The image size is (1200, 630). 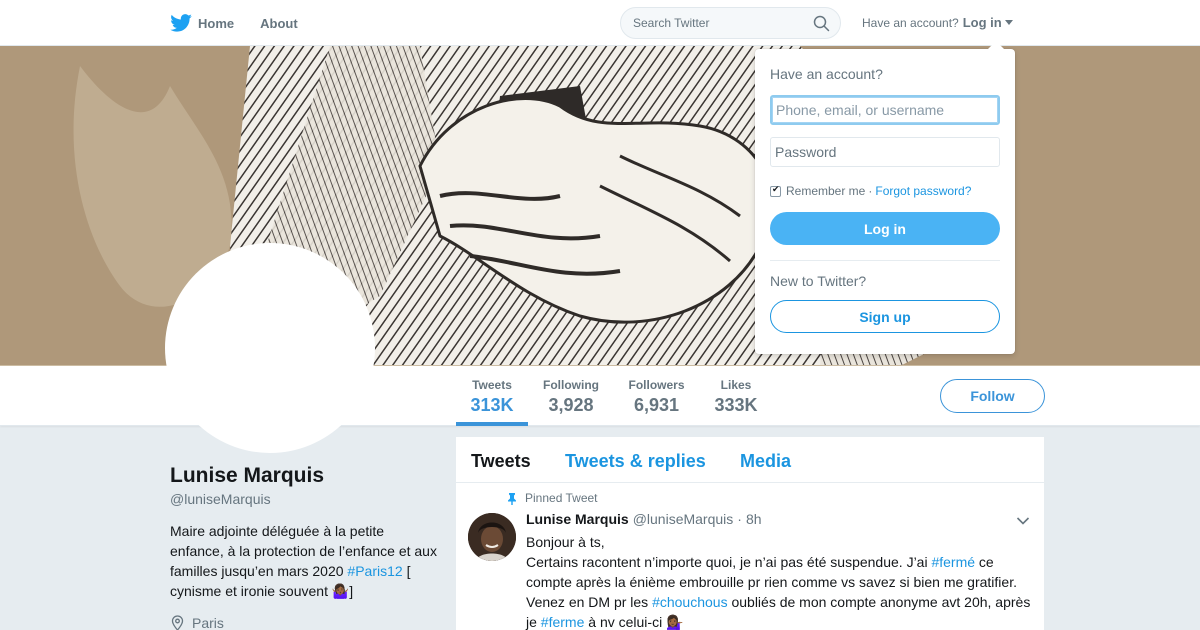 I want to click on new-to-twitter-text: New to Twitter?, so click(x=818, y=281).